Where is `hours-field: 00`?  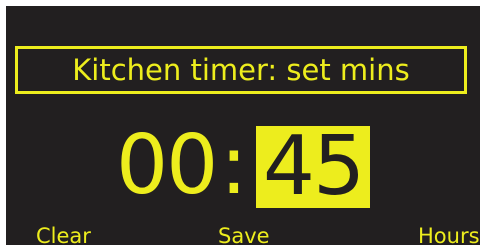
hours-field: 00 is located at coordinates (167, 166).